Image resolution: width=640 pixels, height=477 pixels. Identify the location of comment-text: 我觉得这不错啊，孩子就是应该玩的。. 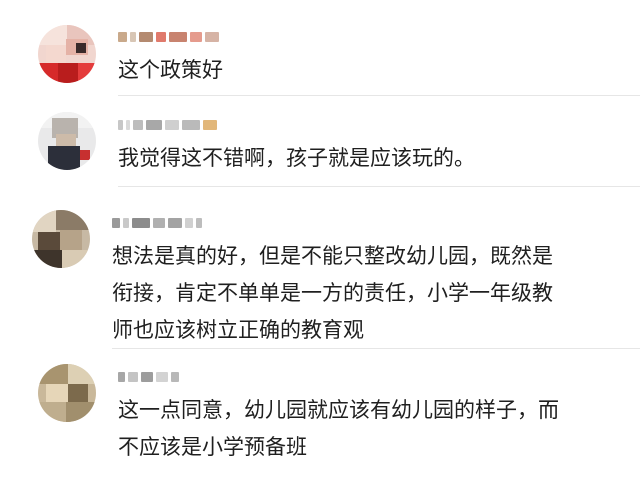
(296, 158).